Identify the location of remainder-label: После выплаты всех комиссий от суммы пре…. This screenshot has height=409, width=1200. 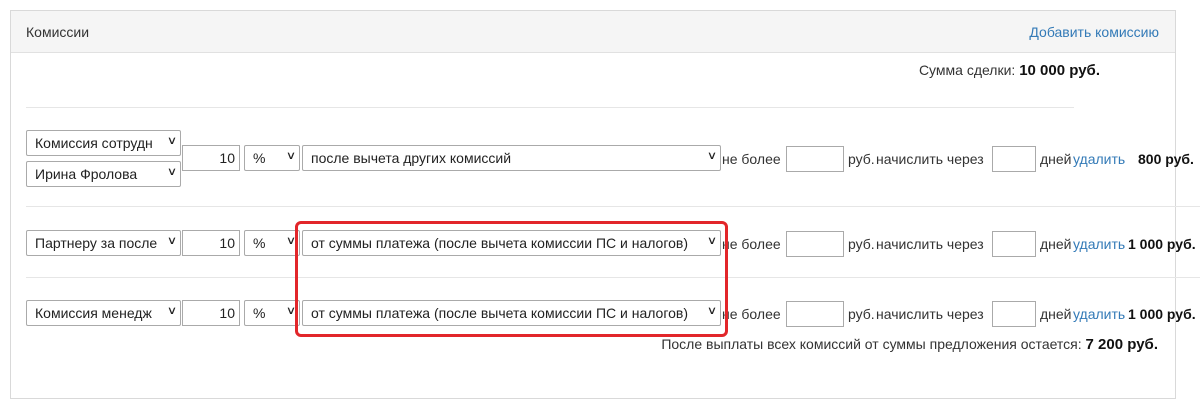
(871, 344).